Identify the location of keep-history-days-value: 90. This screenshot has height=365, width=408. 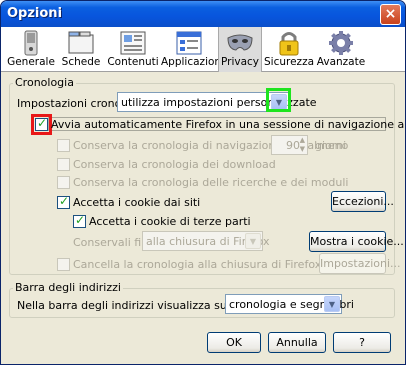
(293, 145).